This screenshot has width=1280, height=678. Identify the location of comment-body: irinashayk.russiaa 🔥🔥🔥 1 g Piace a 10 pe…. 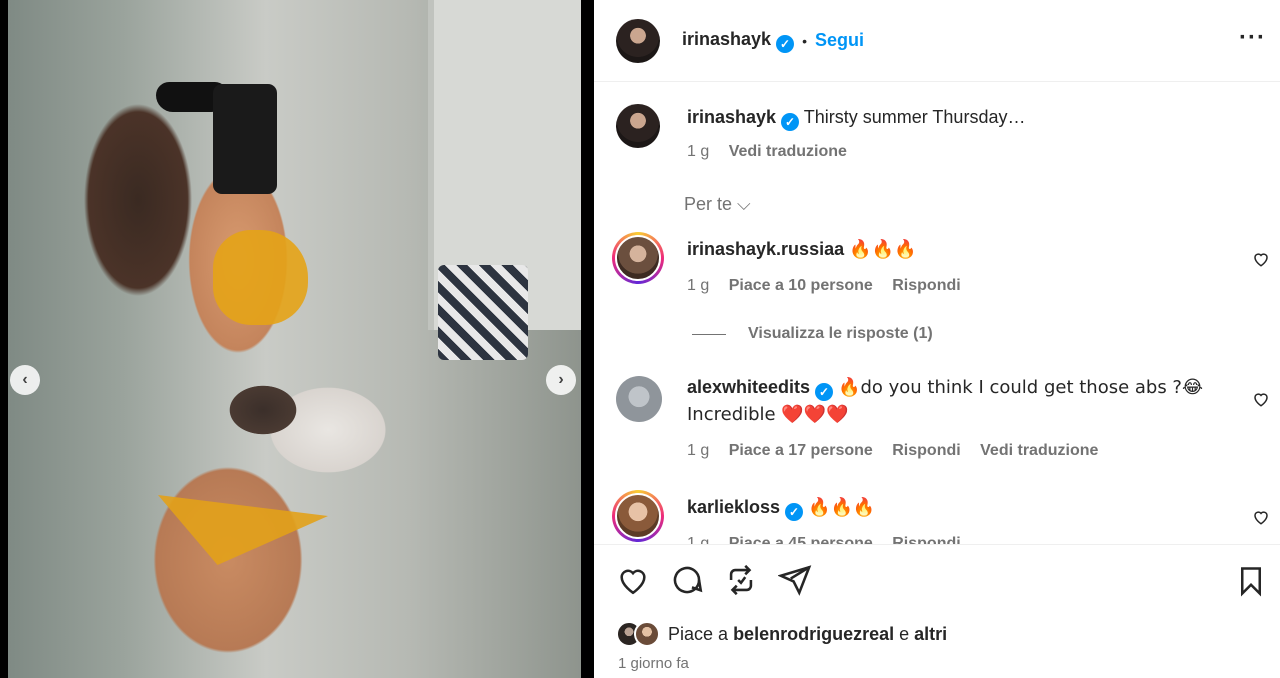
(953, 267).